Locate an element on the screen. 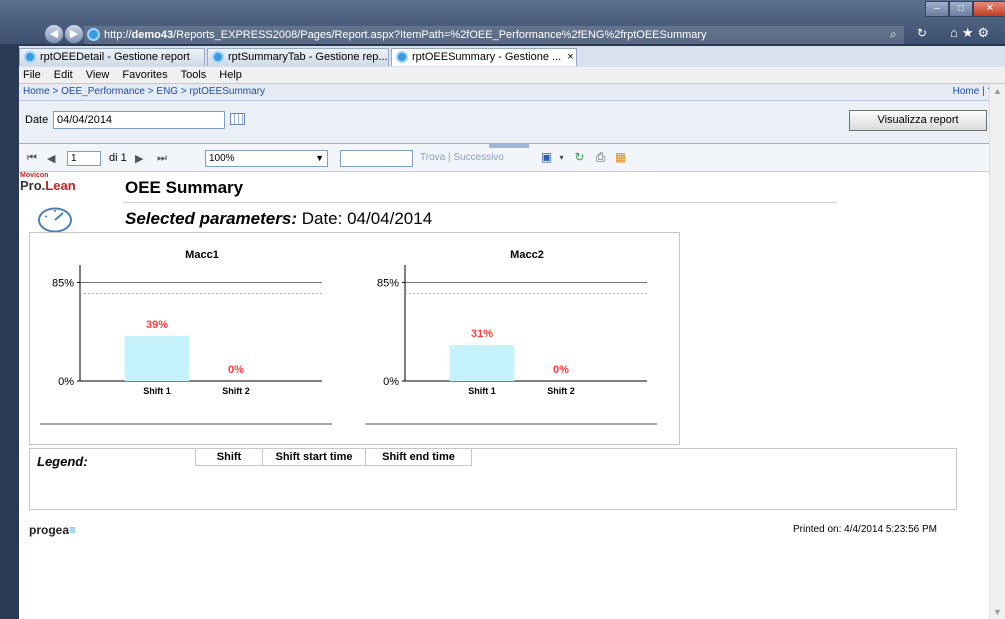 The width and height of the screenshot is (1005, 619). vertical-scrollbar: ▲ ▼ is located at coordinates (997, 351).